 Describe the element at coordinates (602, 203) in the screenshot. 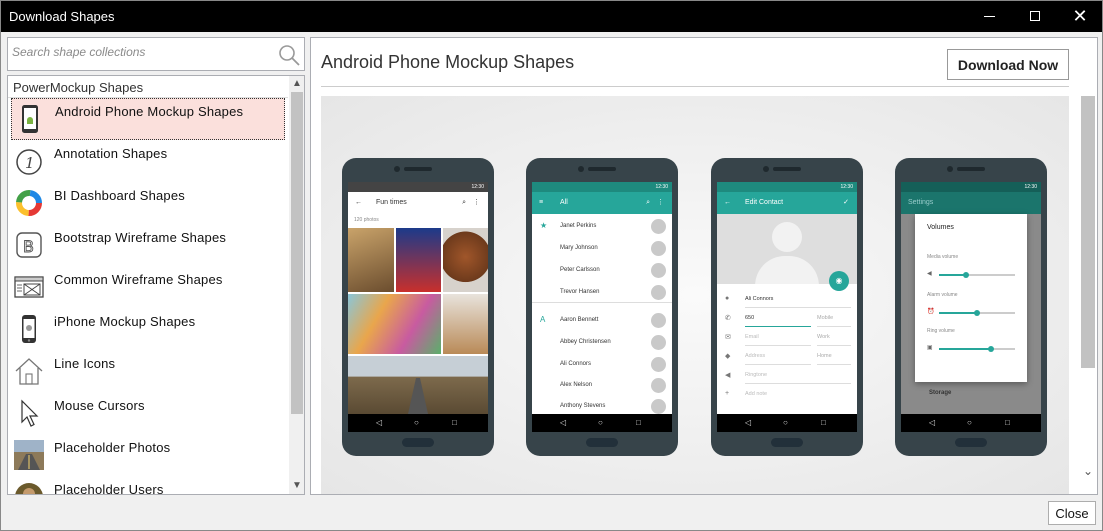

I see `app-bar: ≡ All ⌕ ⋮` at that location.